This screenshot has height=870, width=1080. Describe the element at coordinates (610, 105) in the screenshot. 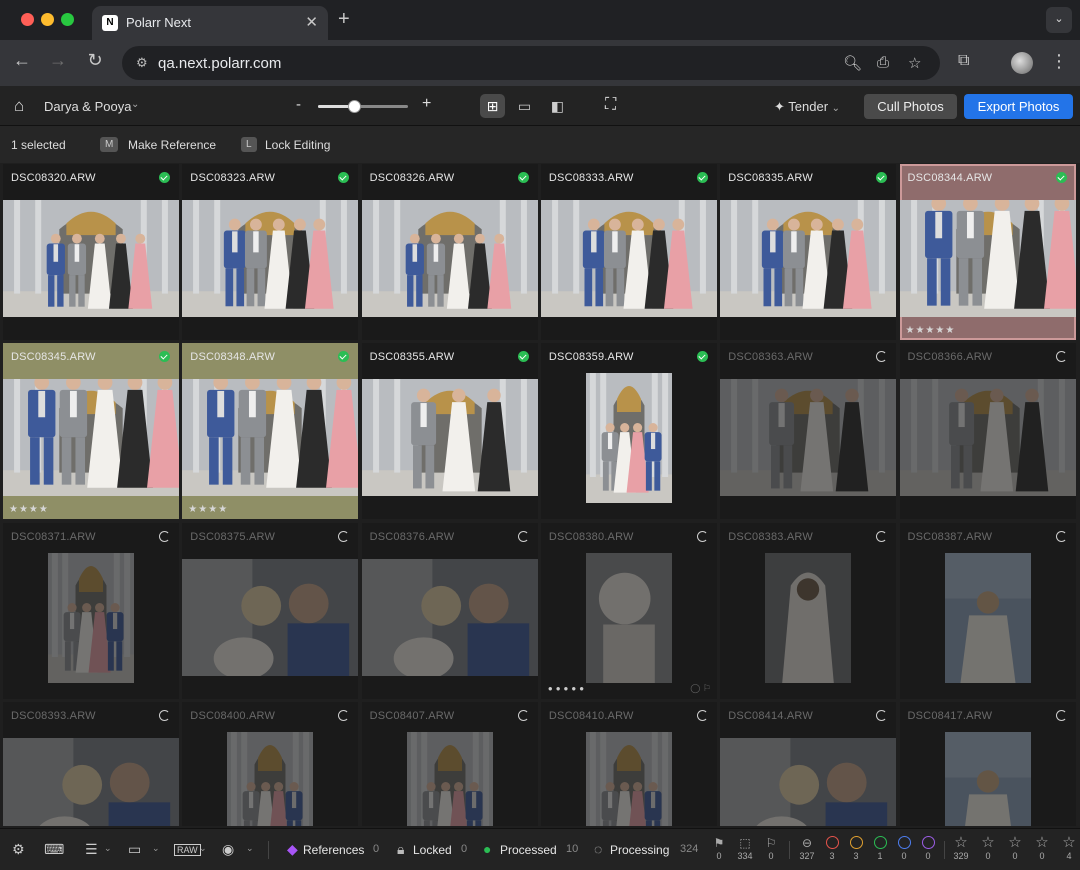

I see `fullscreen-icon: ⛶` at that location.